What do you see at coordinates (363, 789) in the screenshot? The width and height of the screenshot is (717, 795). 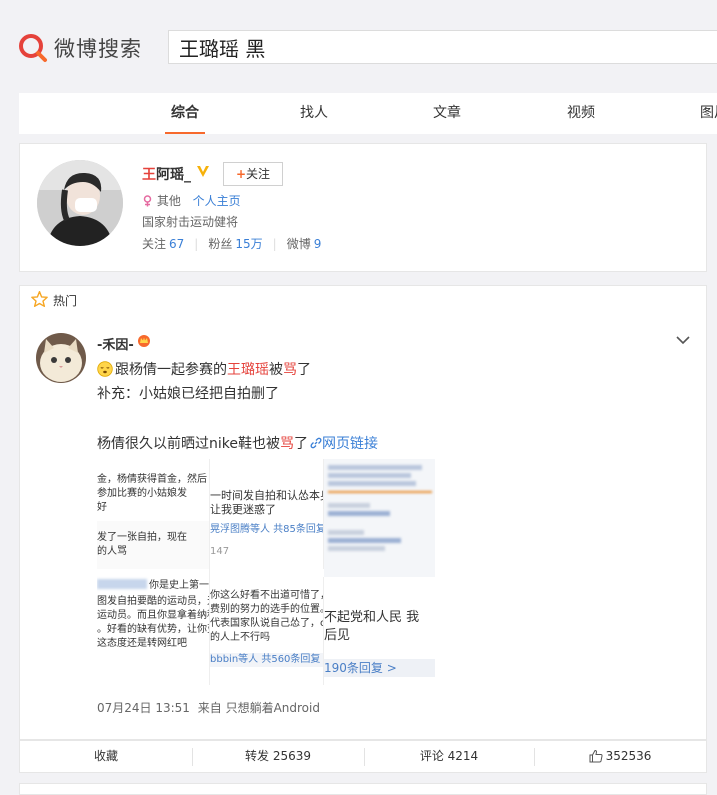 I see `next-card-edge` at bounding box center [363, 789].